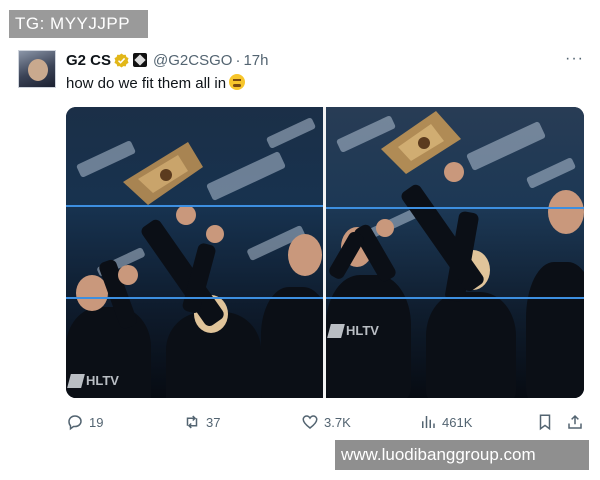 The height and width of the screenshot is (480, 600). What do you see at coordinates (462, 455) in the screenshot?
I see `watermark-bottom: www.luodibanggroup.com` at bounding box center [462, 455].